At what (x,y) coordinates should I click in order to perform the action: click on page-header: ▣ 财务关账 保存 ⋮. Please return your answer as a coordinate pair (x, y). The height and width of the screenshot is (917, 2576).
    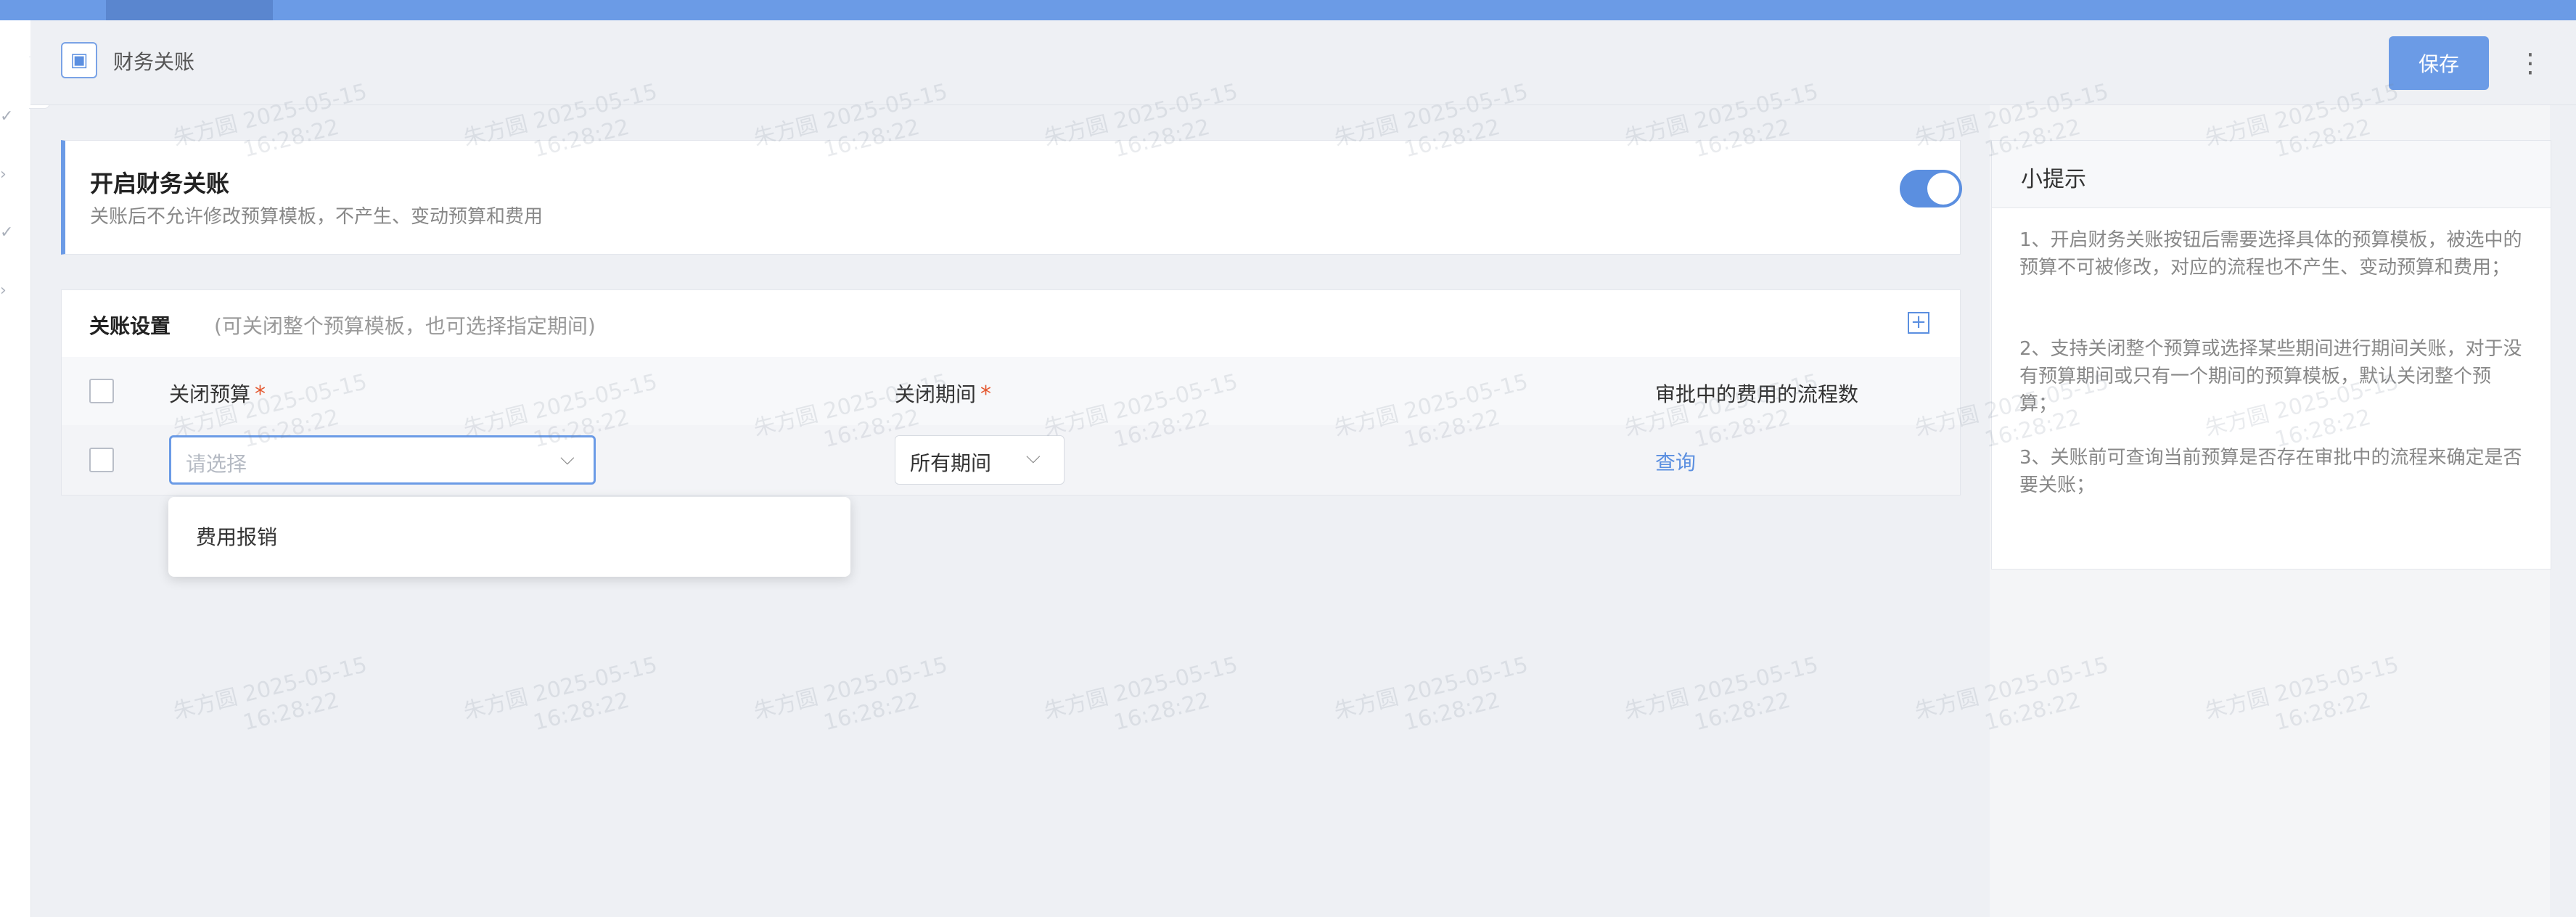
    Looking at the image, I should click on (1303, 62).